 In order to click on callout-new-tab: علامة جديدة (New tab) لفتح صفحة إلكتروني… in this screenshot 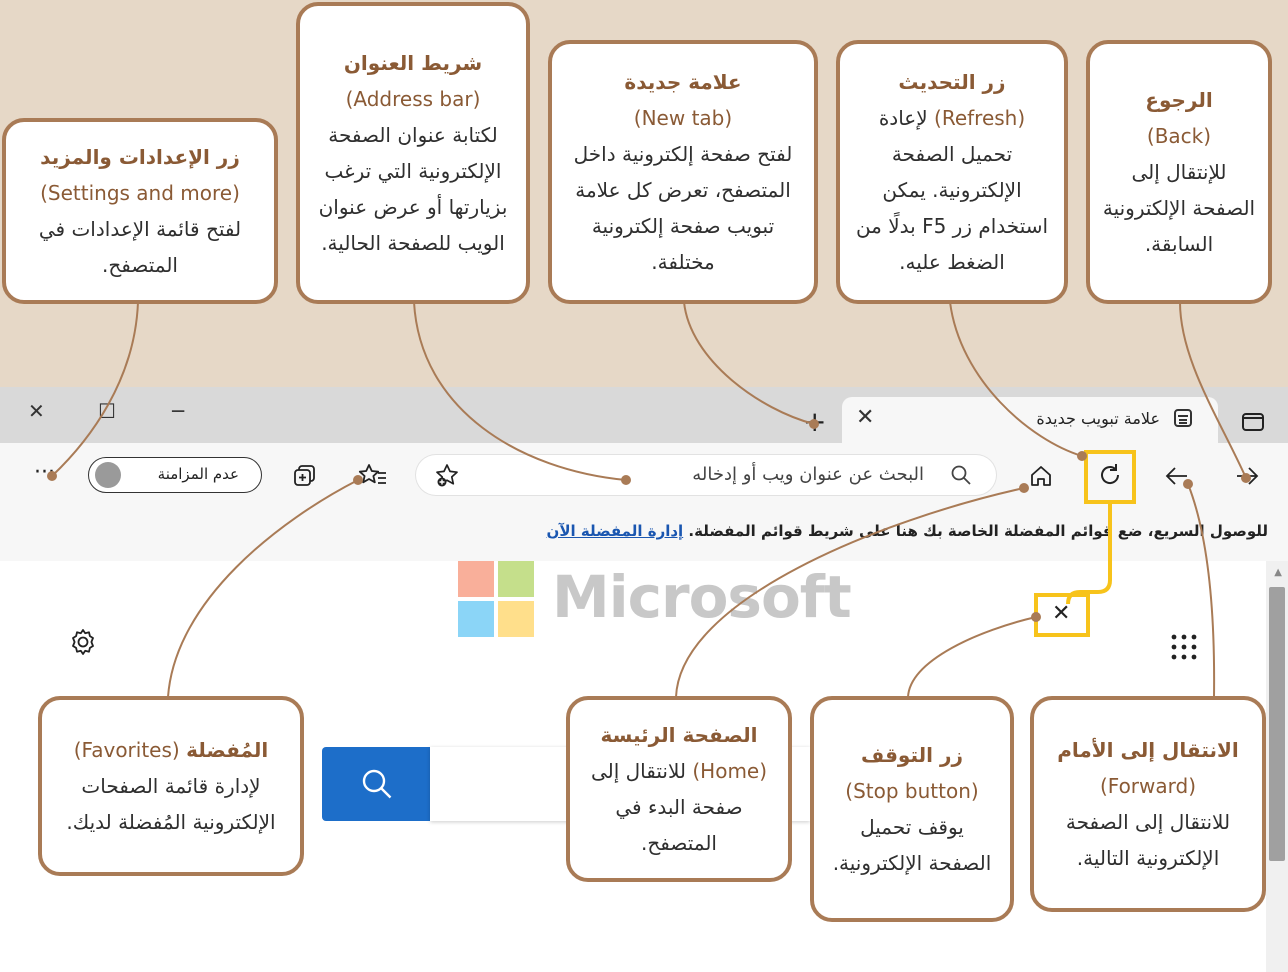, I will do `click(683, 172)`.